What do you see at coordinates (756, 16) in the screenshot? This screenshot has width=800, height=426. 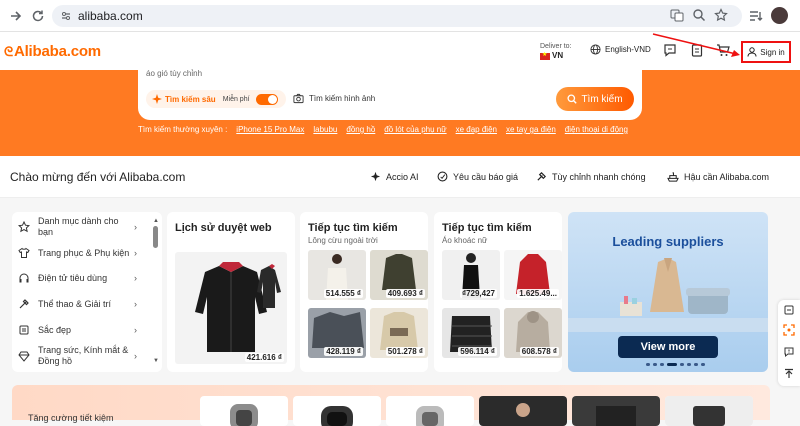 I see `reading-list-icon` at bounding box center [756, 16].